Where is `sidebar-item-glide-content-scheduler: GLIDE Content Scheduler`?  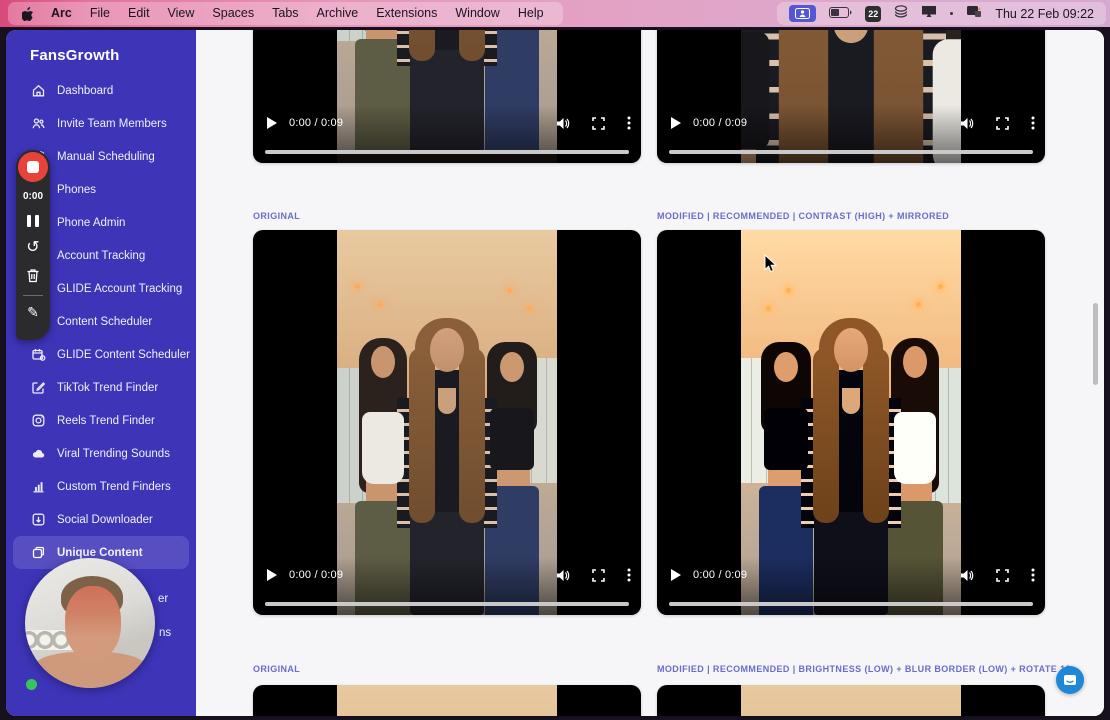
sidebar-item-glide-content-scheduler: GLIDE Content Scheduler is located at coordinates (101, 354).